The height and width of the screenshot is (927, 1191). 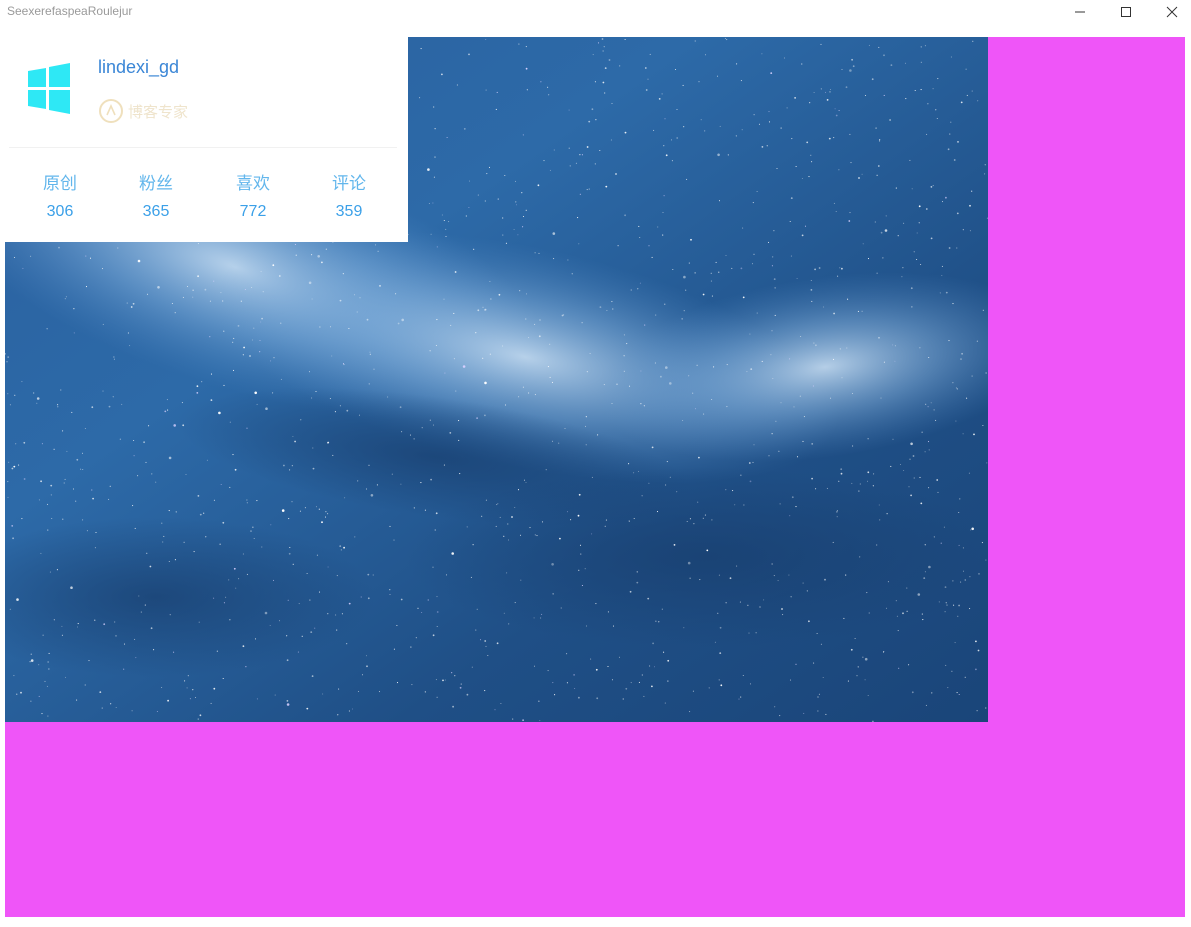 What do you see at coordinates (60, 198) in the screenshot?
I see `stat-original: 原创 306` at bounding box center [60, 198].